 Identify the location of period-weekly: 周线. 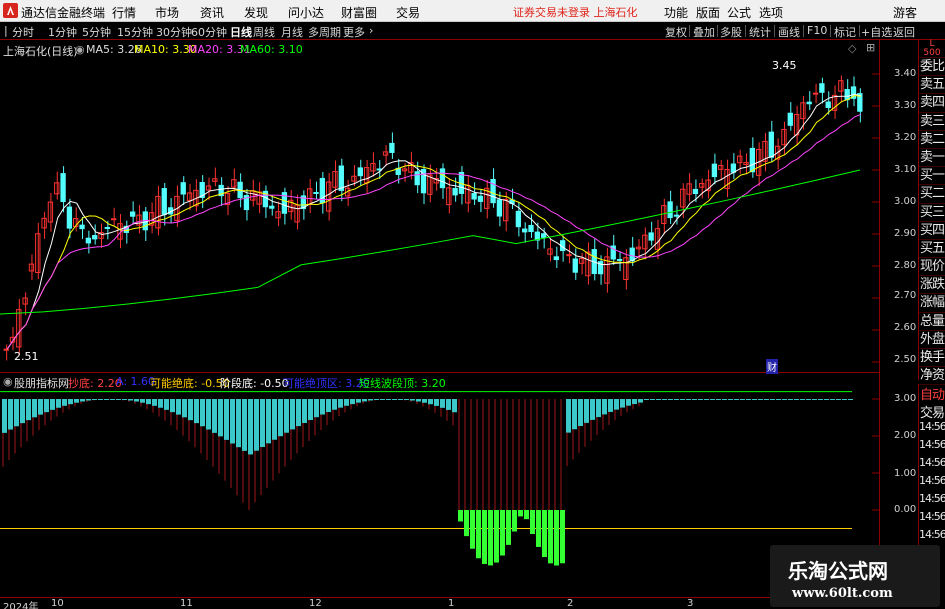
(264, 32).